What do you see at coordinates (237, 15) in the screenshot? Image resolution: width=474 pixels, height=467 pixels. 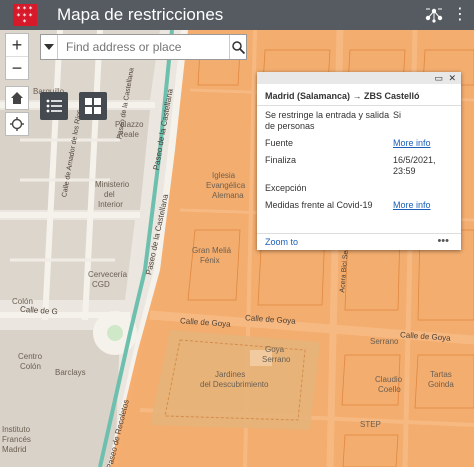 I see `app-header: ✶ ✶ ✶ ✶ ✶ ✶ ✶ Mapa de restricciones ⋮` at bounding box center [237, 15].